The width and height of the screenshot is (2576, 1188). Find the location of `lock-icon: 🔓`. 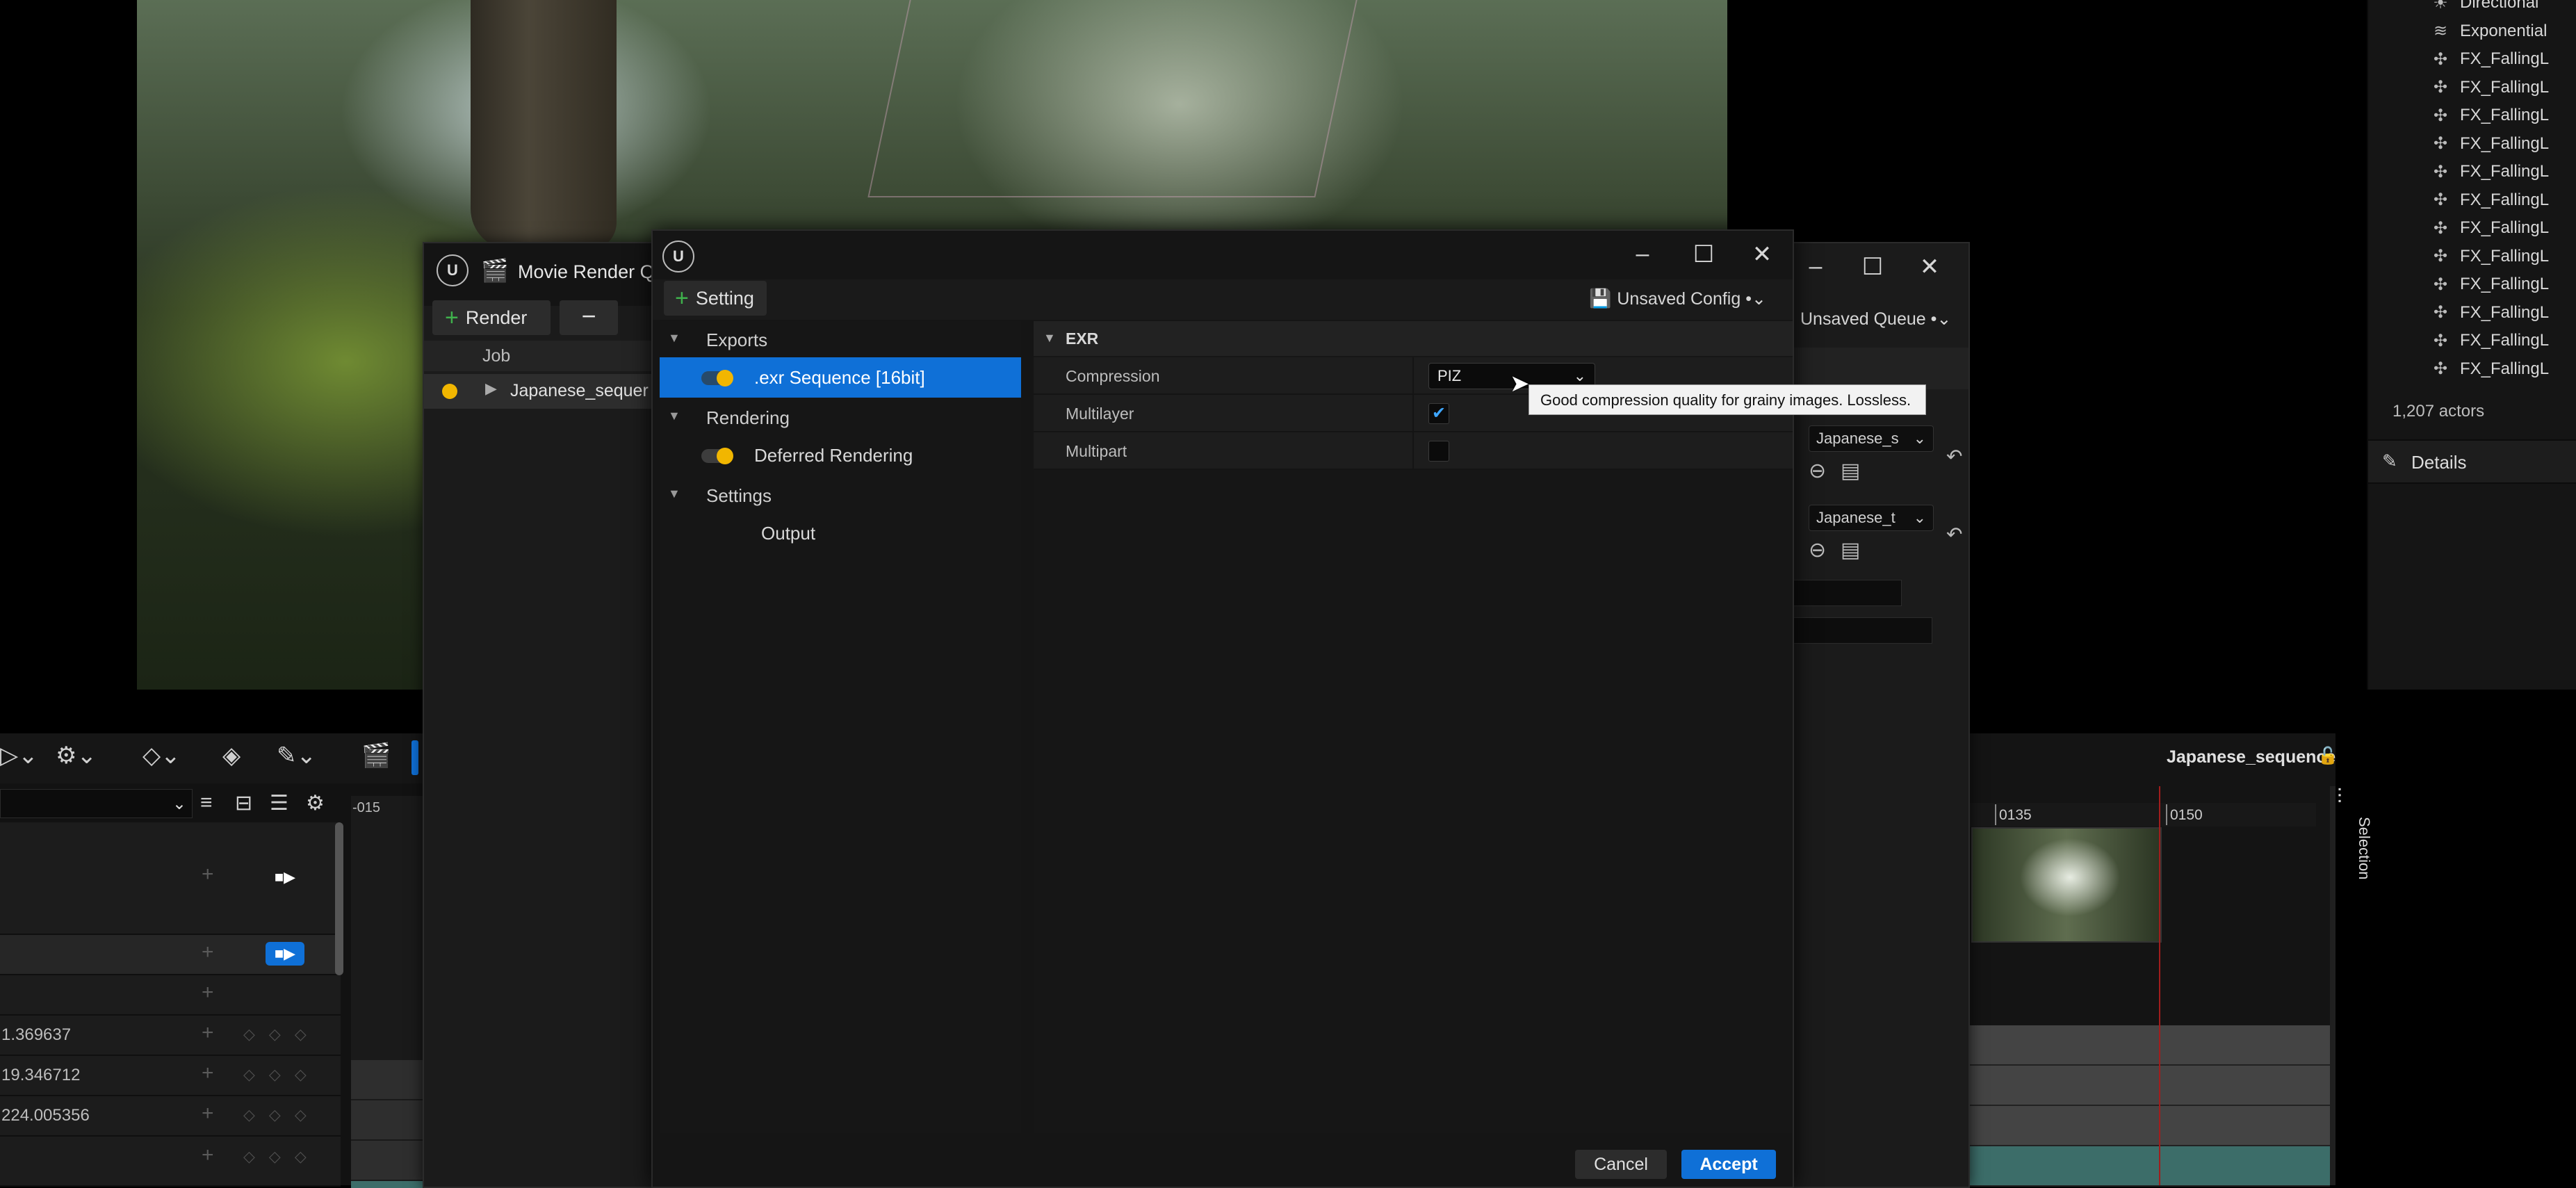

lock-icon: 🔓 is located at coordinates (2327, 756).